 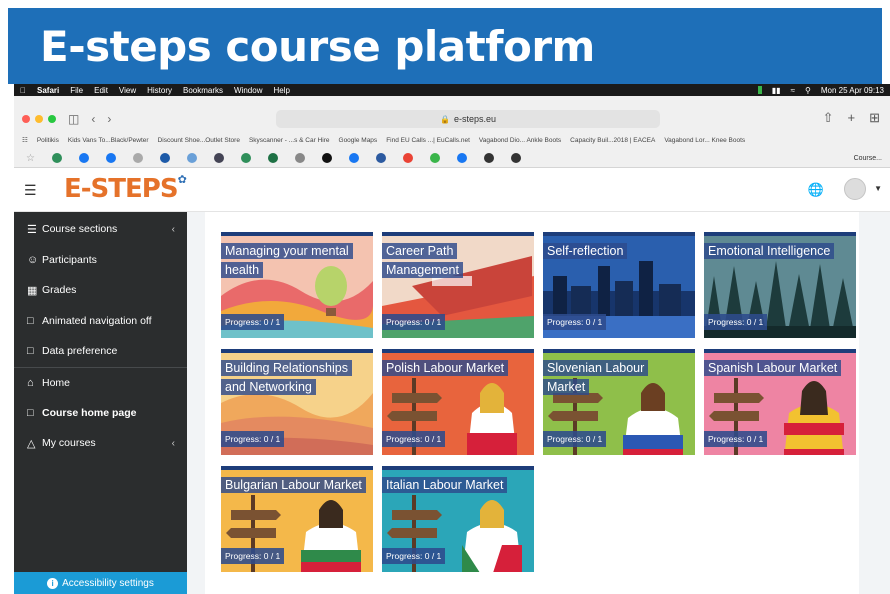 What do you see at coordinates (159, 90) in the screenshot?
I see `menu-history: History` at bounding box center [159, 90].